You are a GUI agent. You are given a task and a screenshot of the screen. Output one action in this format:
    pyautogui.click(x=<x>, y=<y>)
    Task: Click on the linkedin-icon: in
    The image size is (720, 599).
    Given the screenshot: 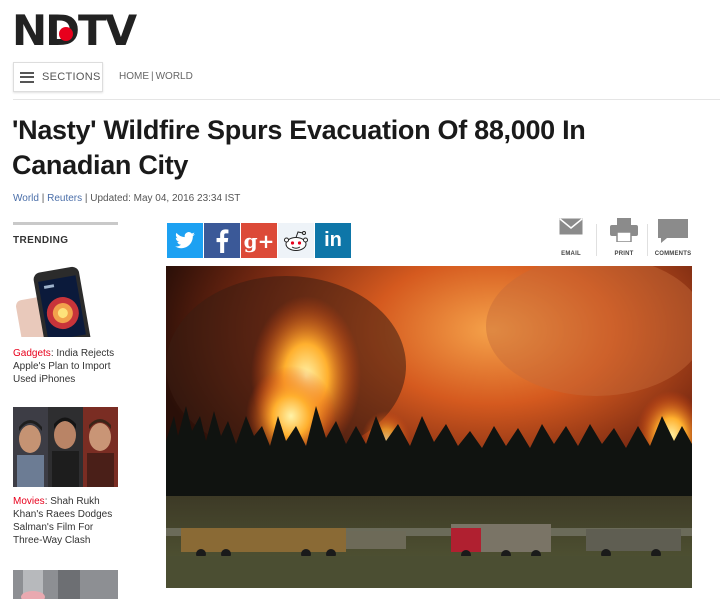 What is the action you would take?
    pyautogui.click(x=333, y=240)
    